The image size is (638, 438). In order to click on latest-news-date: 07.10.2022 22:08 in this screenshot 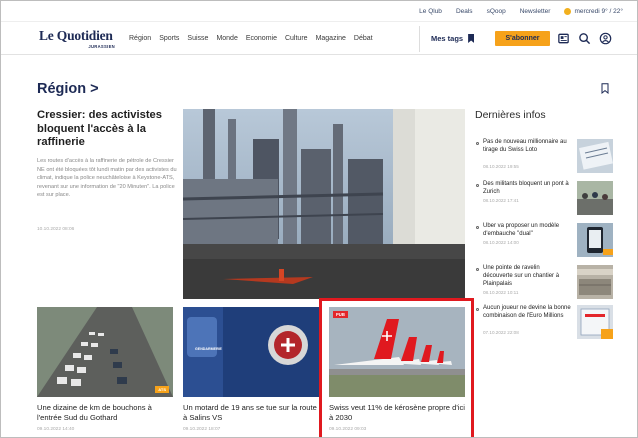, I will do `click(501, 332)`.